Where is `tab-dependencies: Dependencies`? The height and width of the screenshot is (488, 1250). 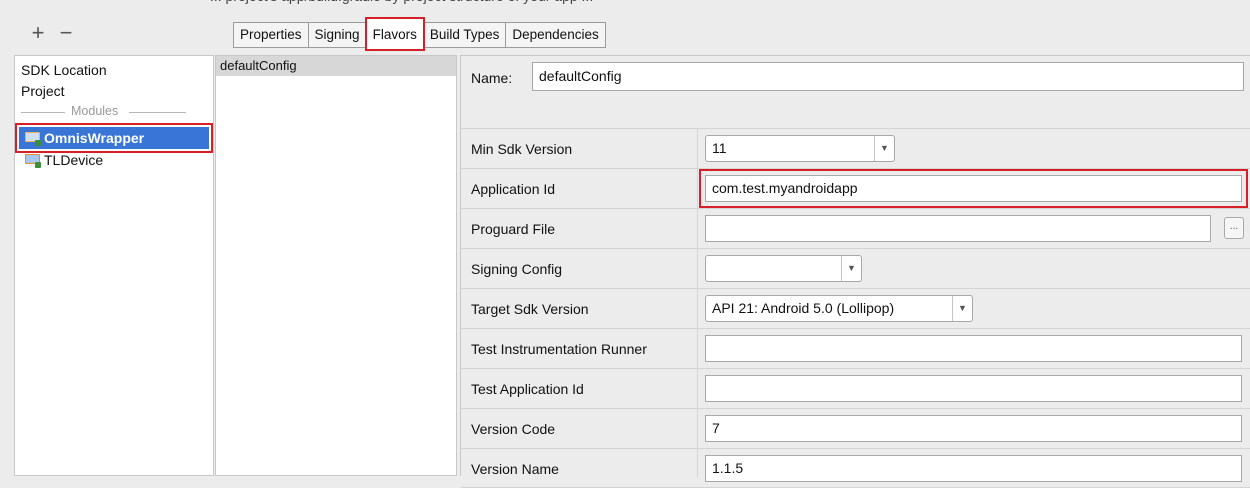 tab-dependencies: Dependencies is located at coordinates (555, 35).